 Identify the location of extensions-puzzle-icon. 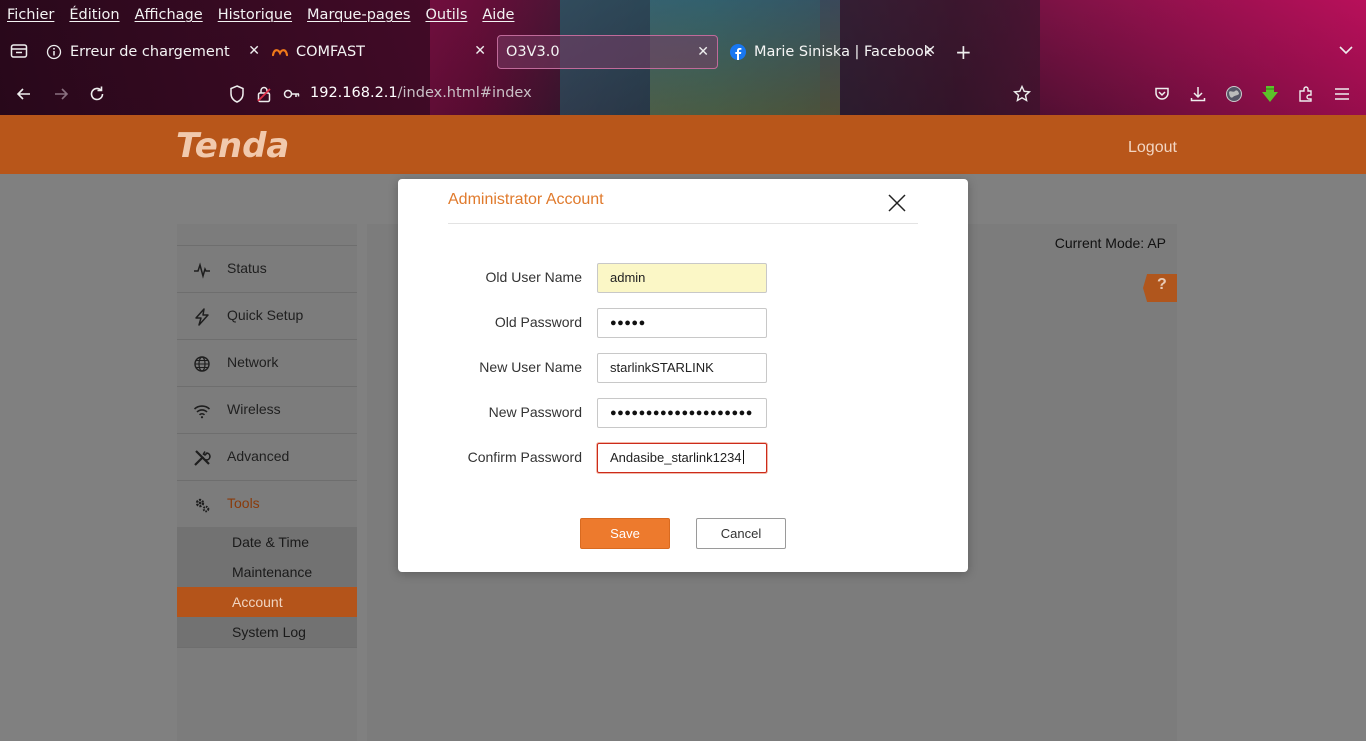
(1306, 94).